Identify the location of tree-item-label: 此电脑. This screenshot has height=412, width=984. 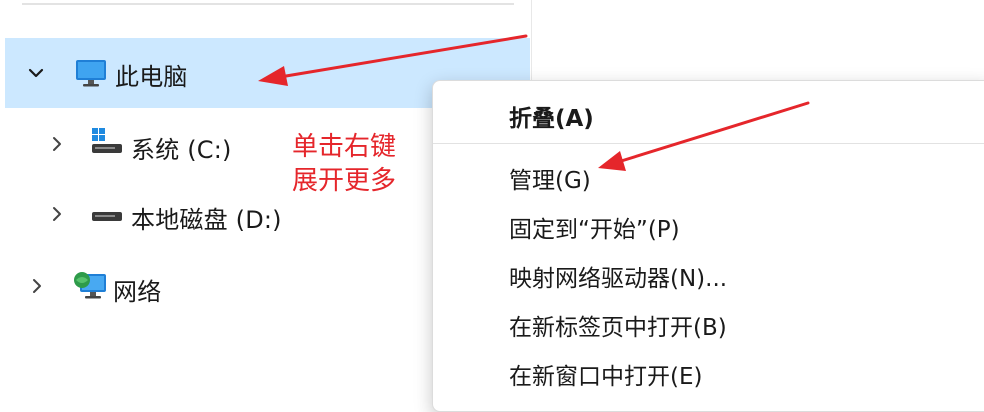
(151, 77).